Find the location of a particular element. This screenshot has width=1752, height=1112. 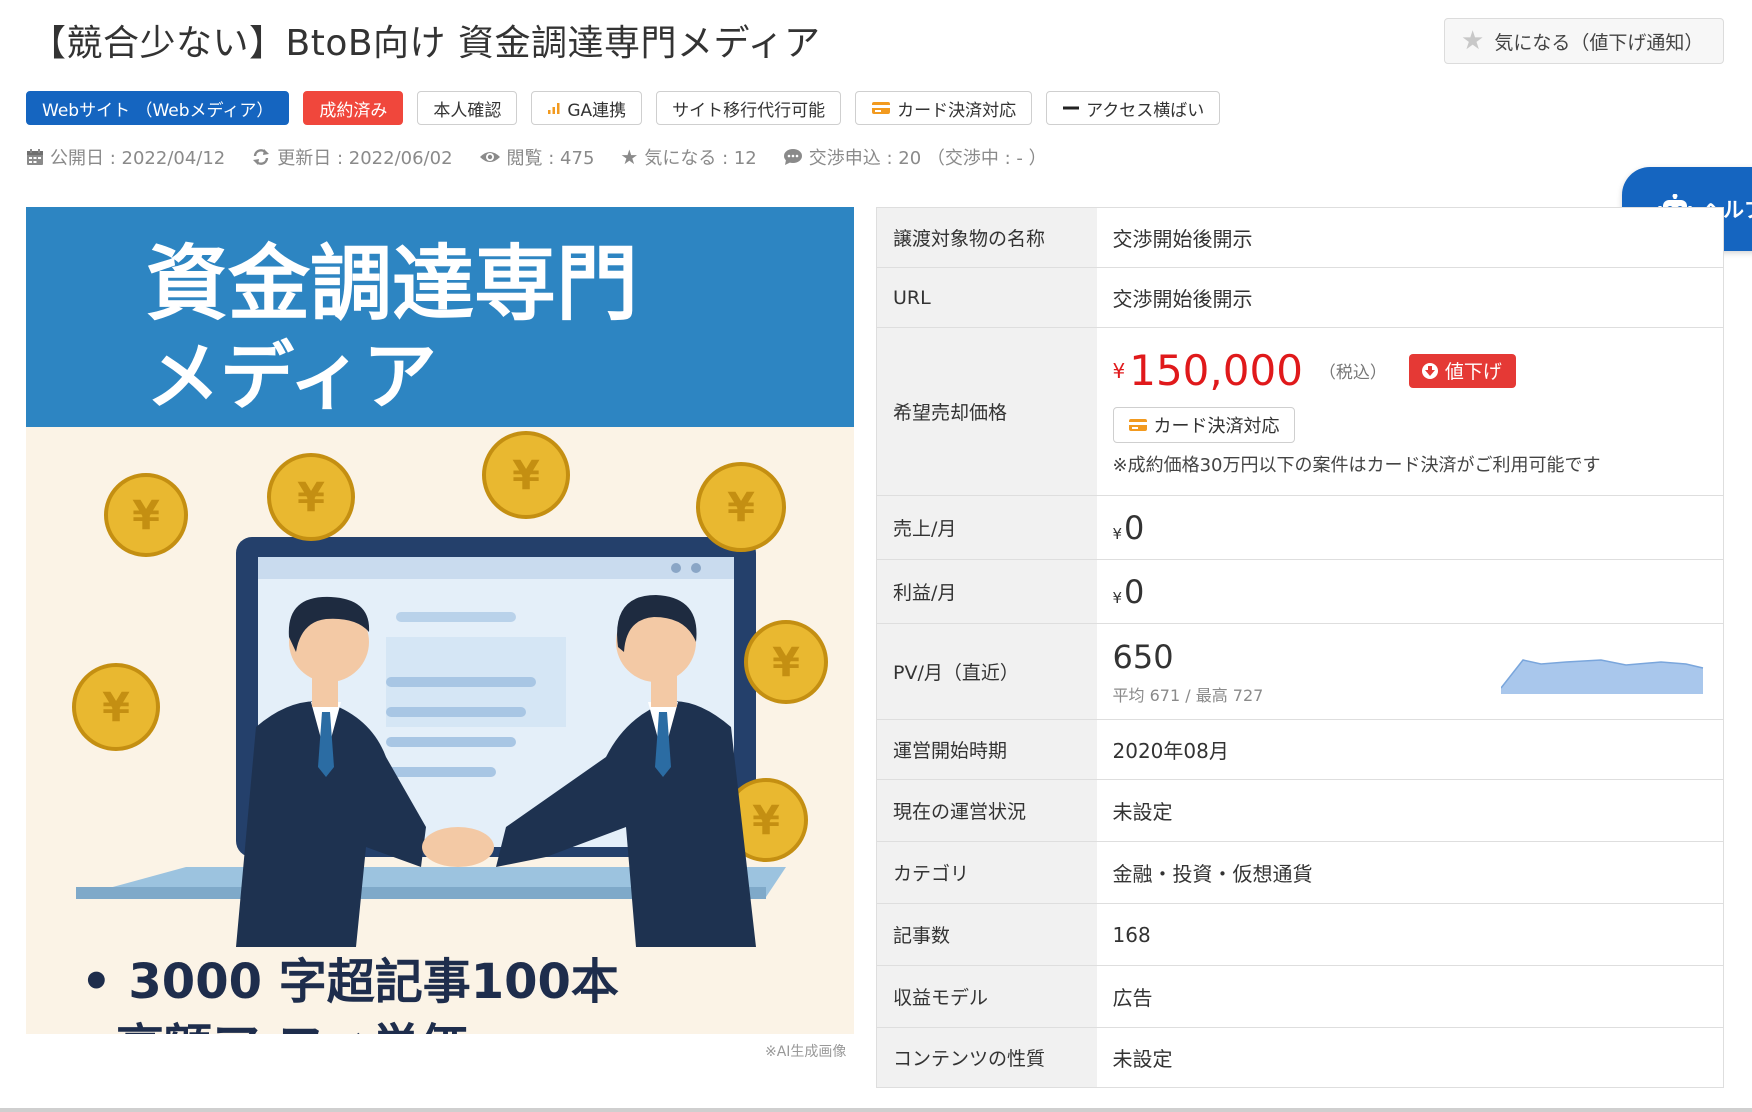

meta-views-text: 閲覧 : 475 is located at coordinates (550, 158).